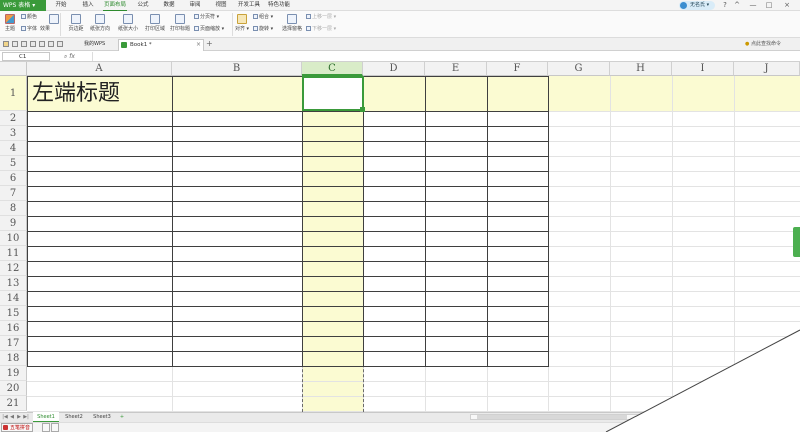  What do you see at coordinates (100, 93) in the screenshot?
I see `cell-a1: 左端标题` at bounding box center [100, 93].